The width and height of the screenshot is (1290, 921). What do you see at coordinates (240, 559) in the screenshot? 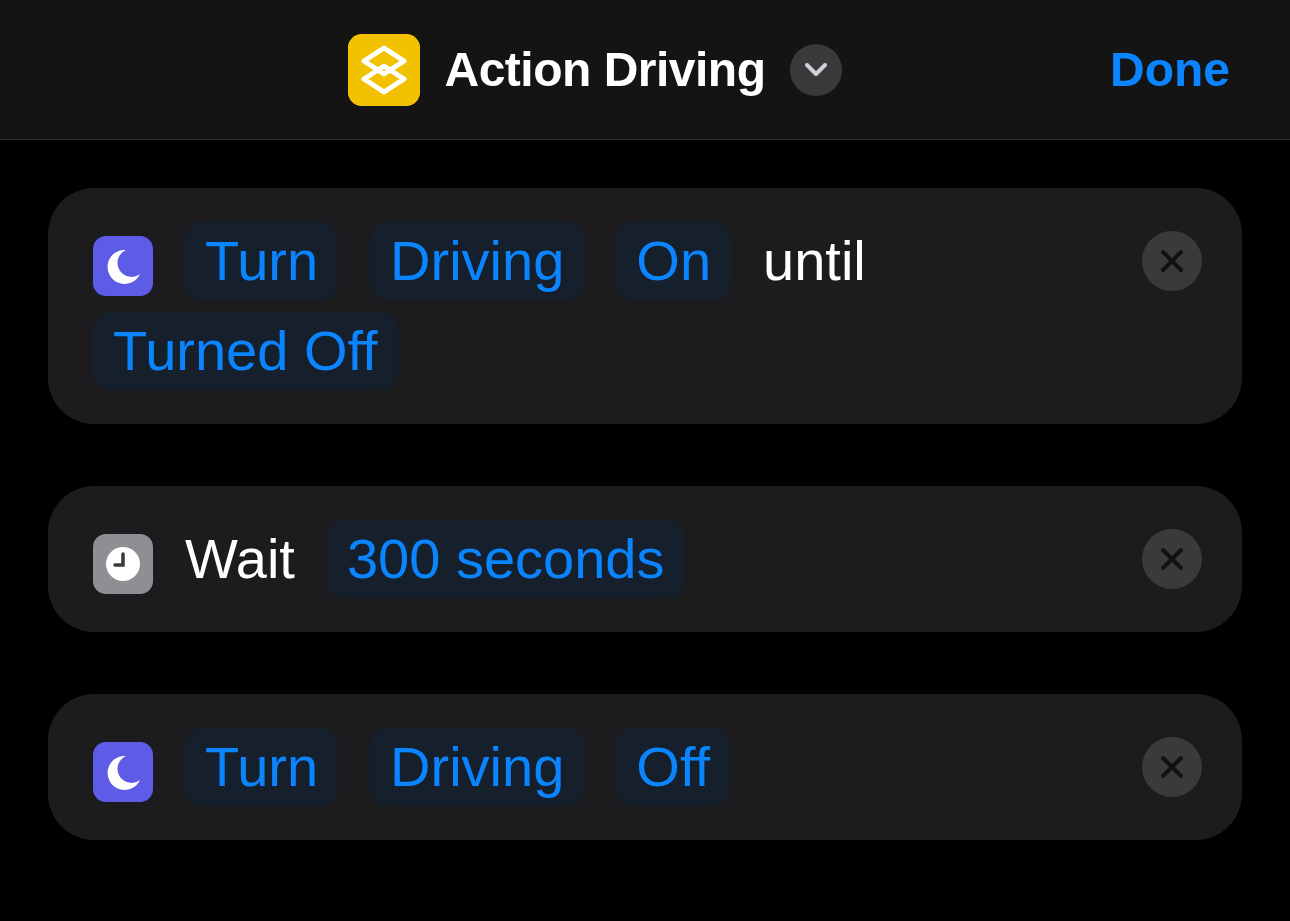
I see `action-text: Wait` at bounding box center [240, 559].